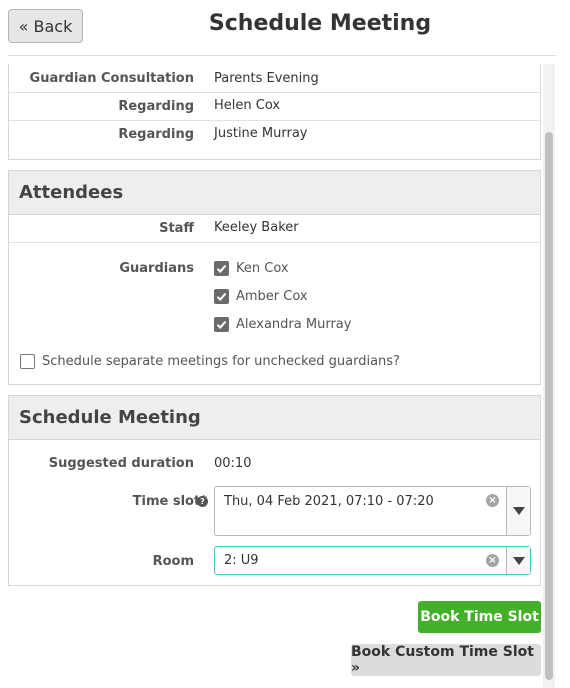  I want to click on timeslot-label-text: Time slot*, so click(169, 501).